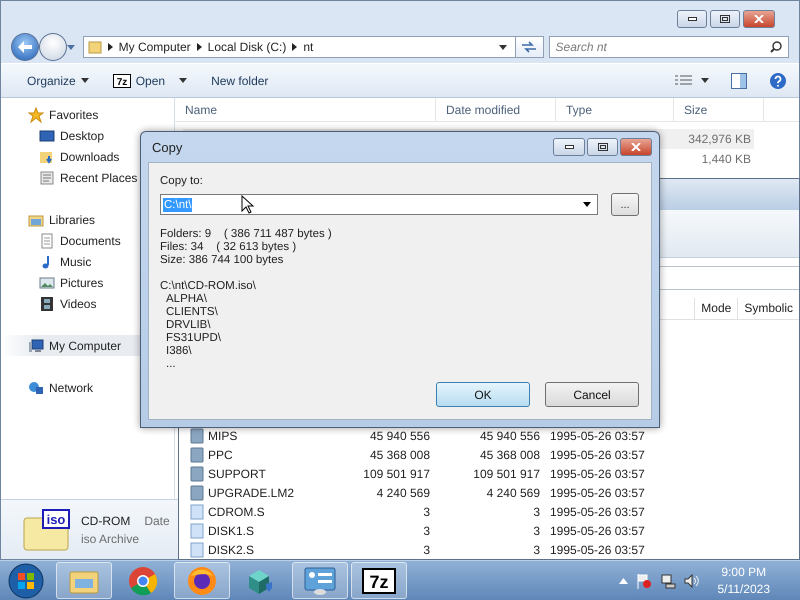  I want to click on recent-places-icon, so click(47, 178).